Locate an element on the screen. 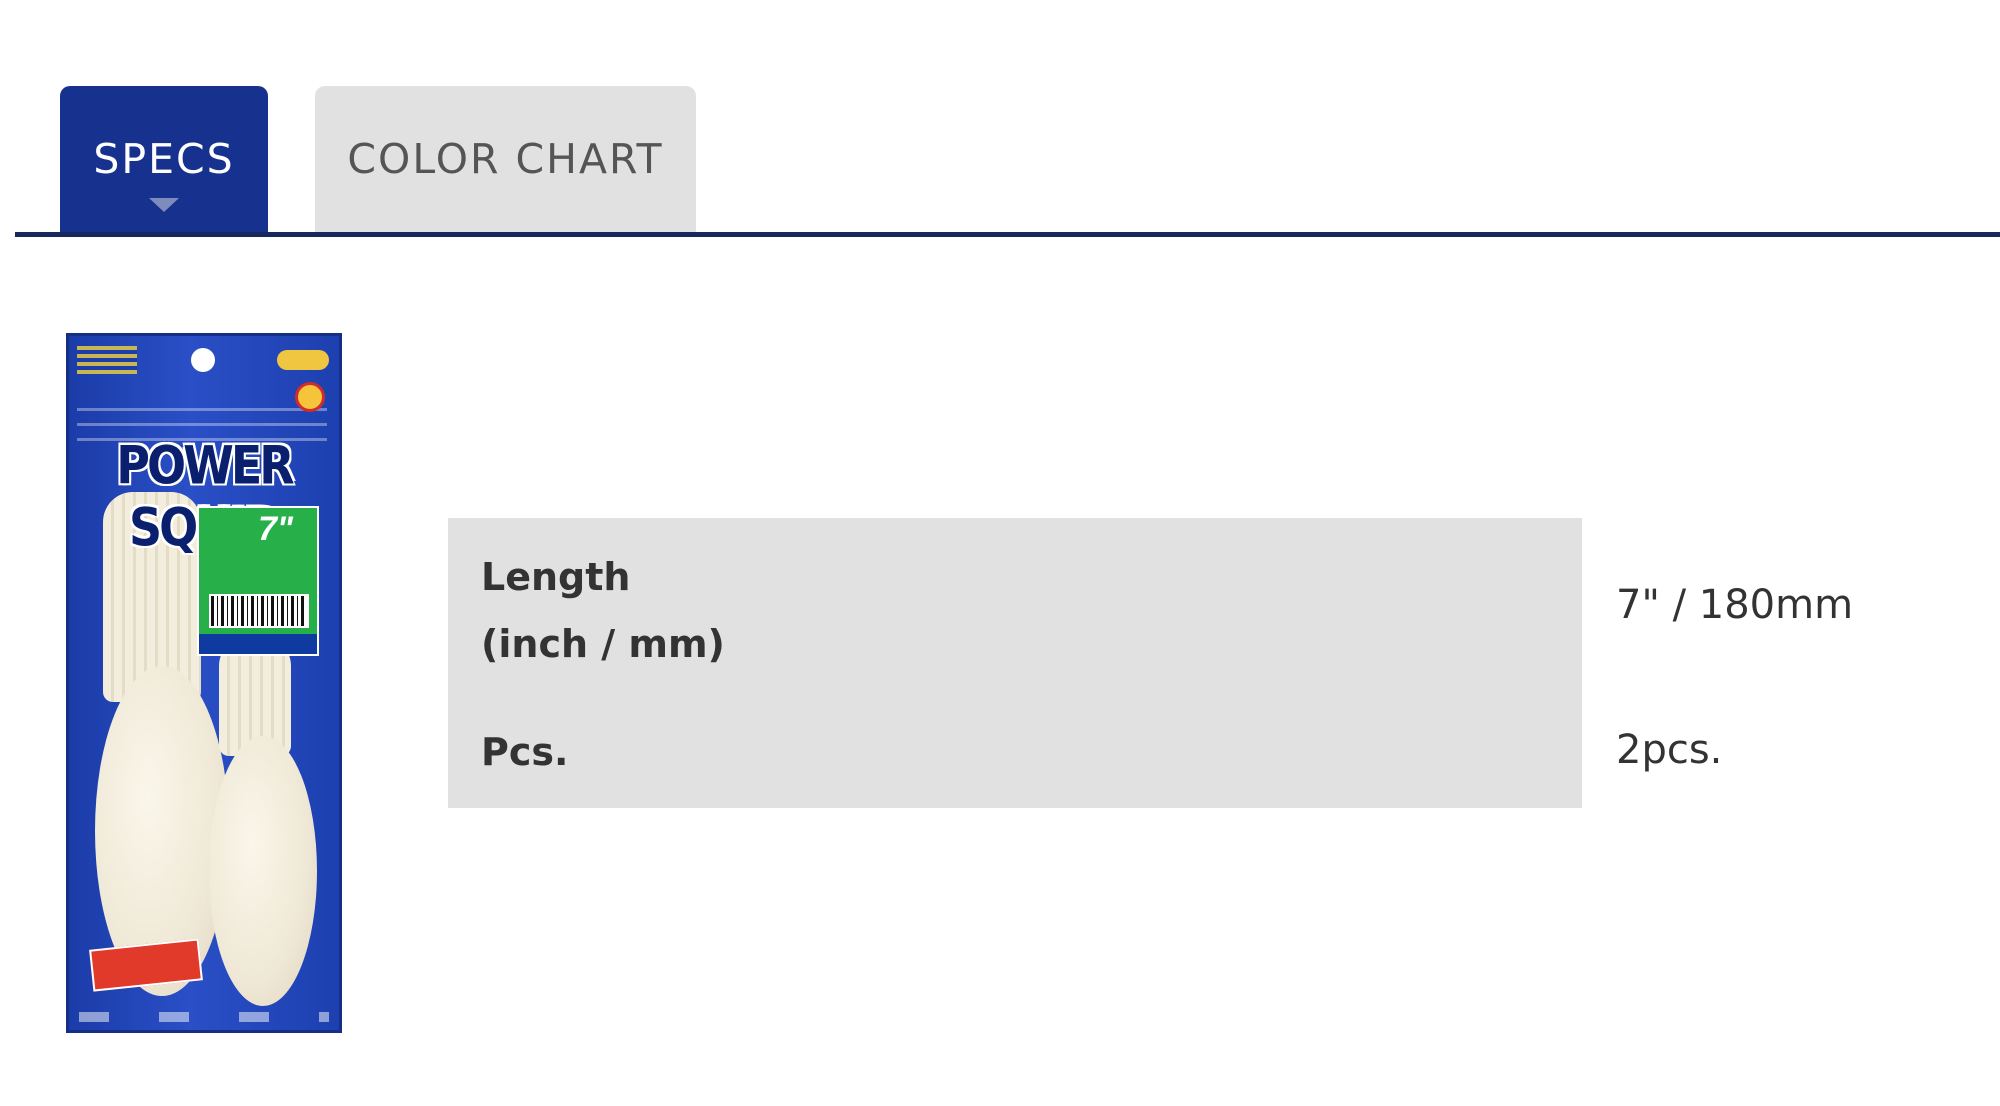 Image resolution: width=2000 pixels, height=1106 pixels. tab-specs-label: SPECS is located at coordinates (164, 159).